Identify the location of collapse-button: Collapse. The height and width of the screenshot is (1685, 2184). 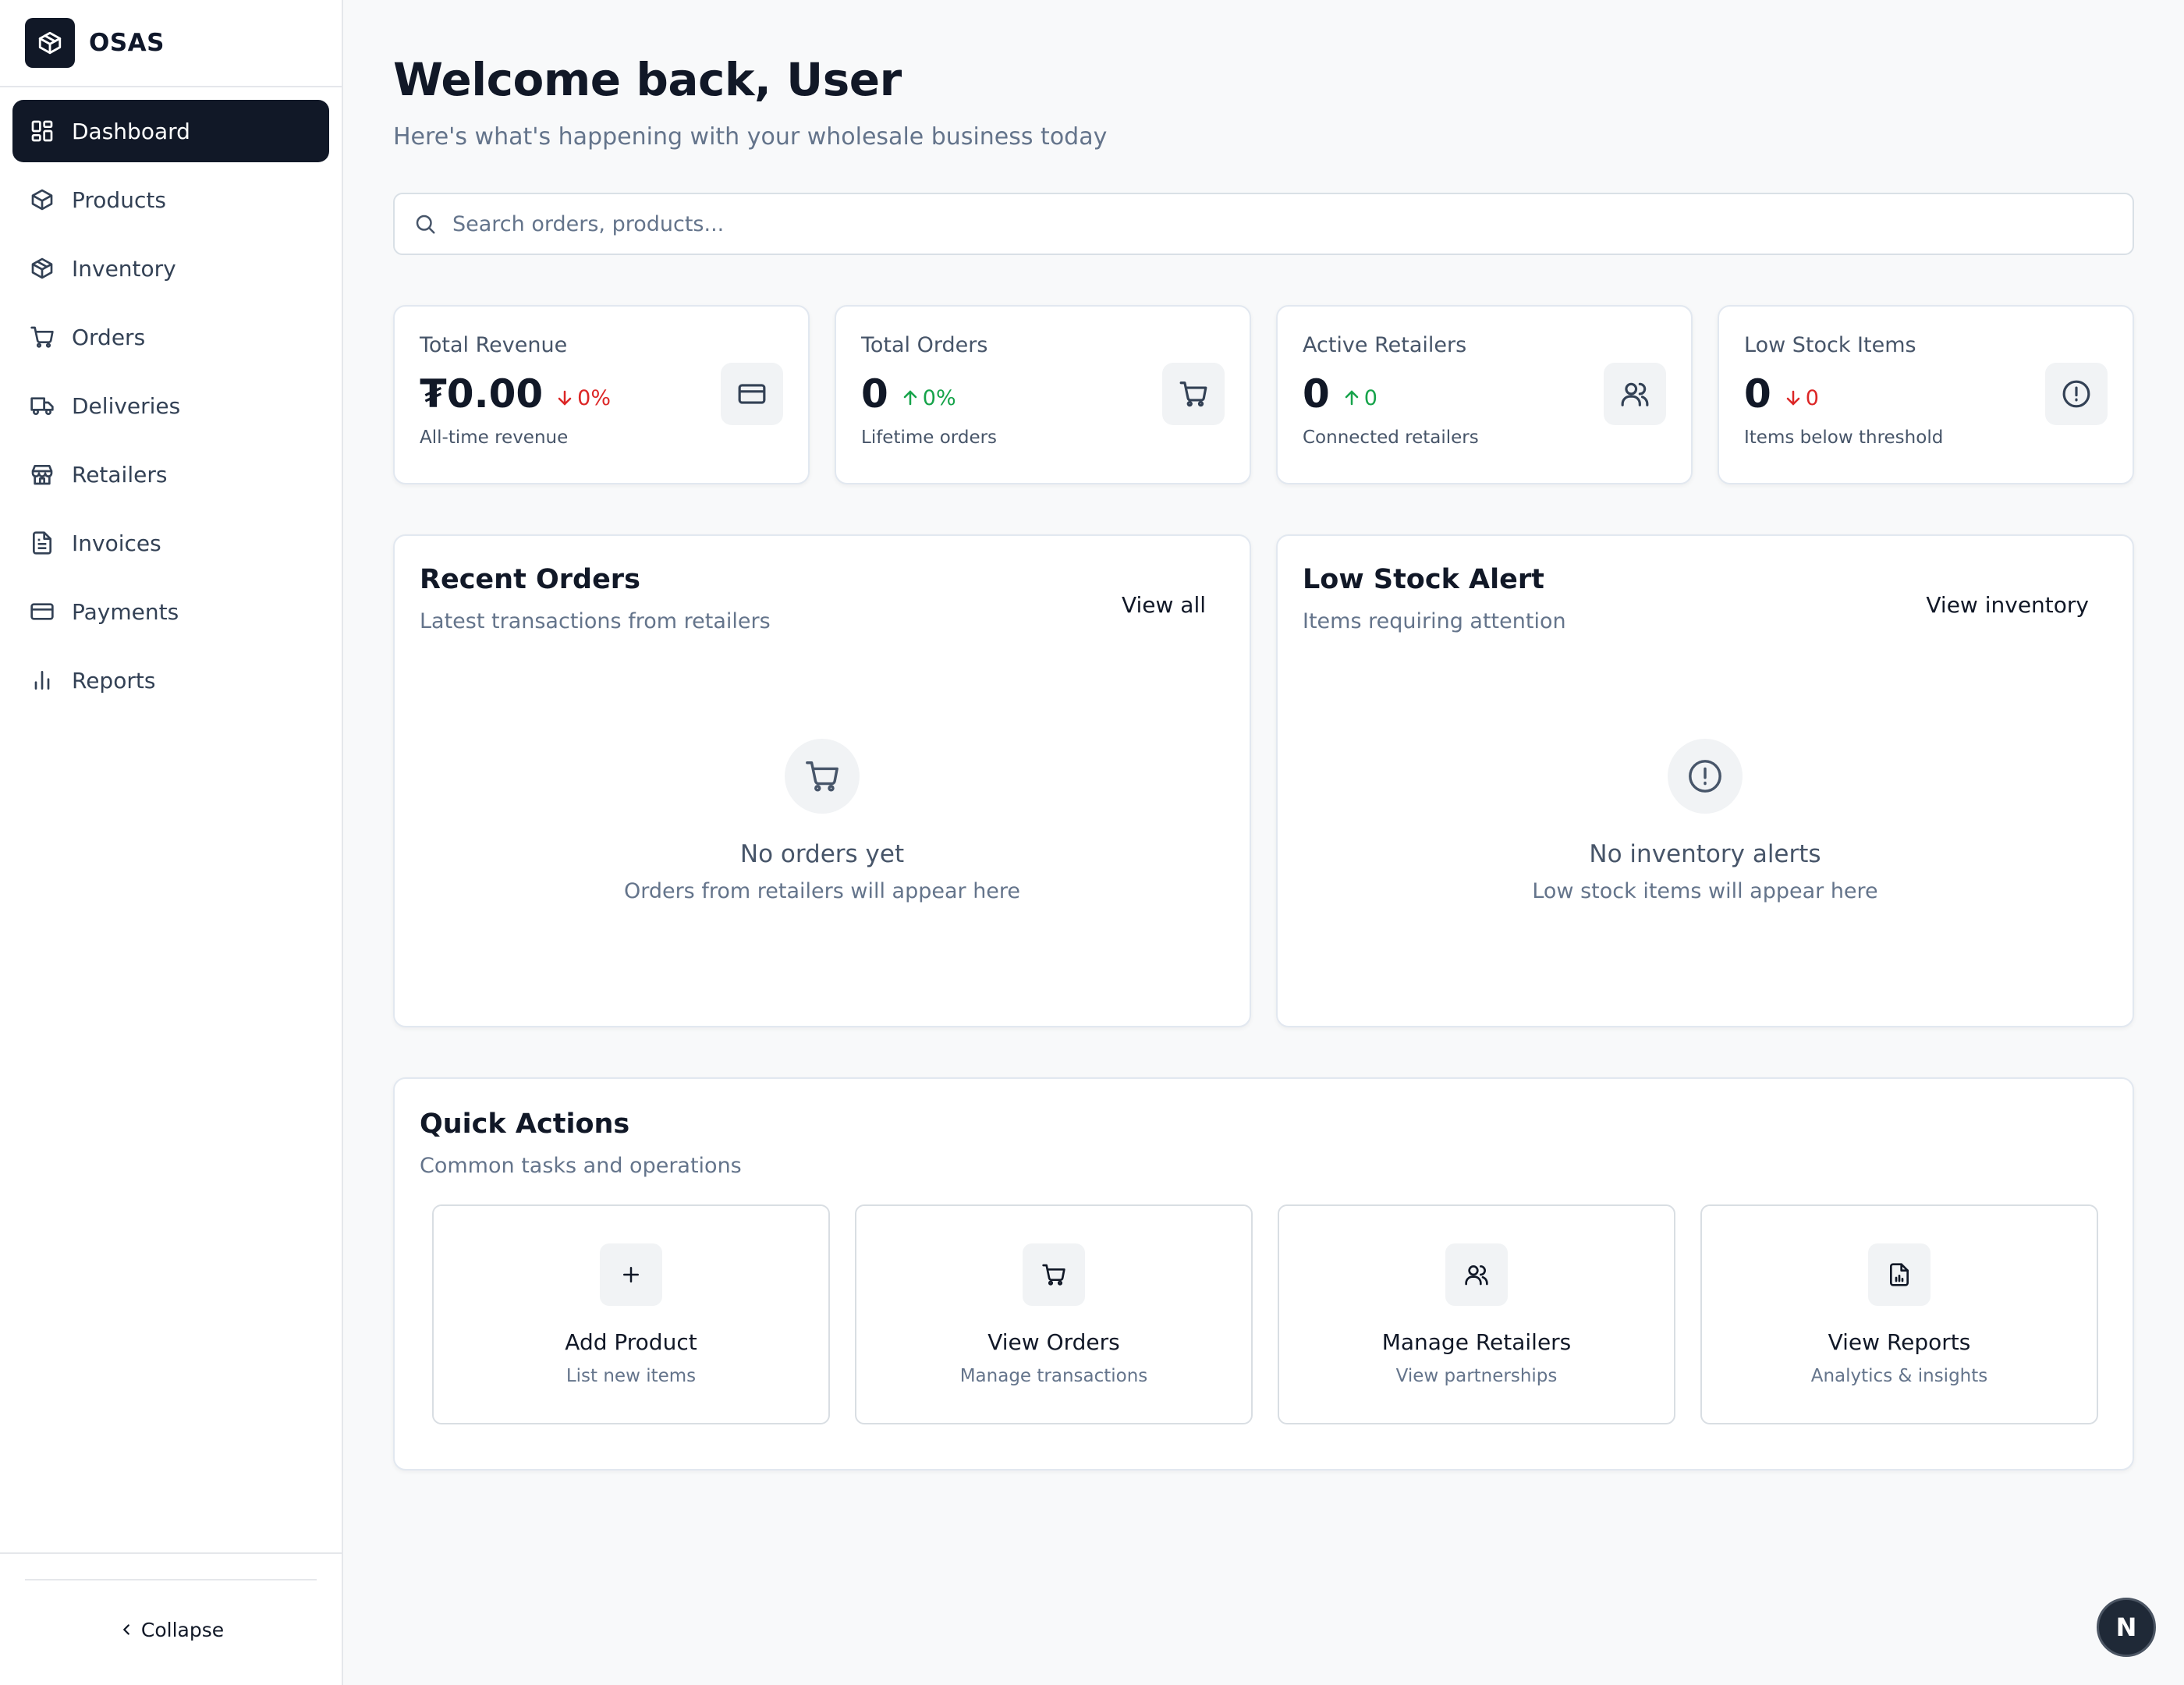
(171, 1630).